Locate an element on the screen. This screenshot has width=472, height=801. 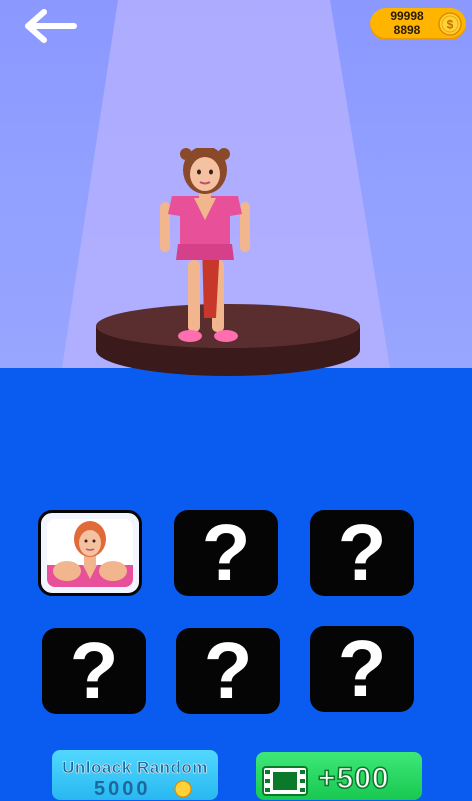
coin-icon: $ is located at coordinates (450, 24).